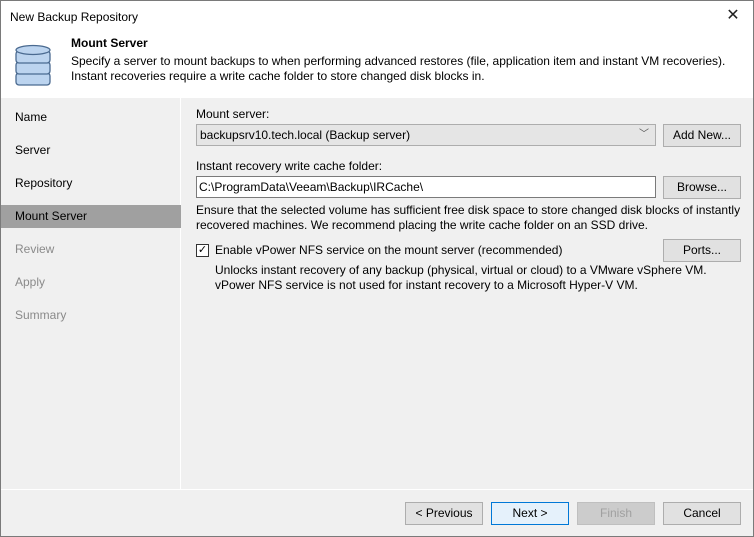 Image resolution: width=754 pixels, height=537 pixels. I want to click on window-title: New Backup Repository, so click(74, 17).